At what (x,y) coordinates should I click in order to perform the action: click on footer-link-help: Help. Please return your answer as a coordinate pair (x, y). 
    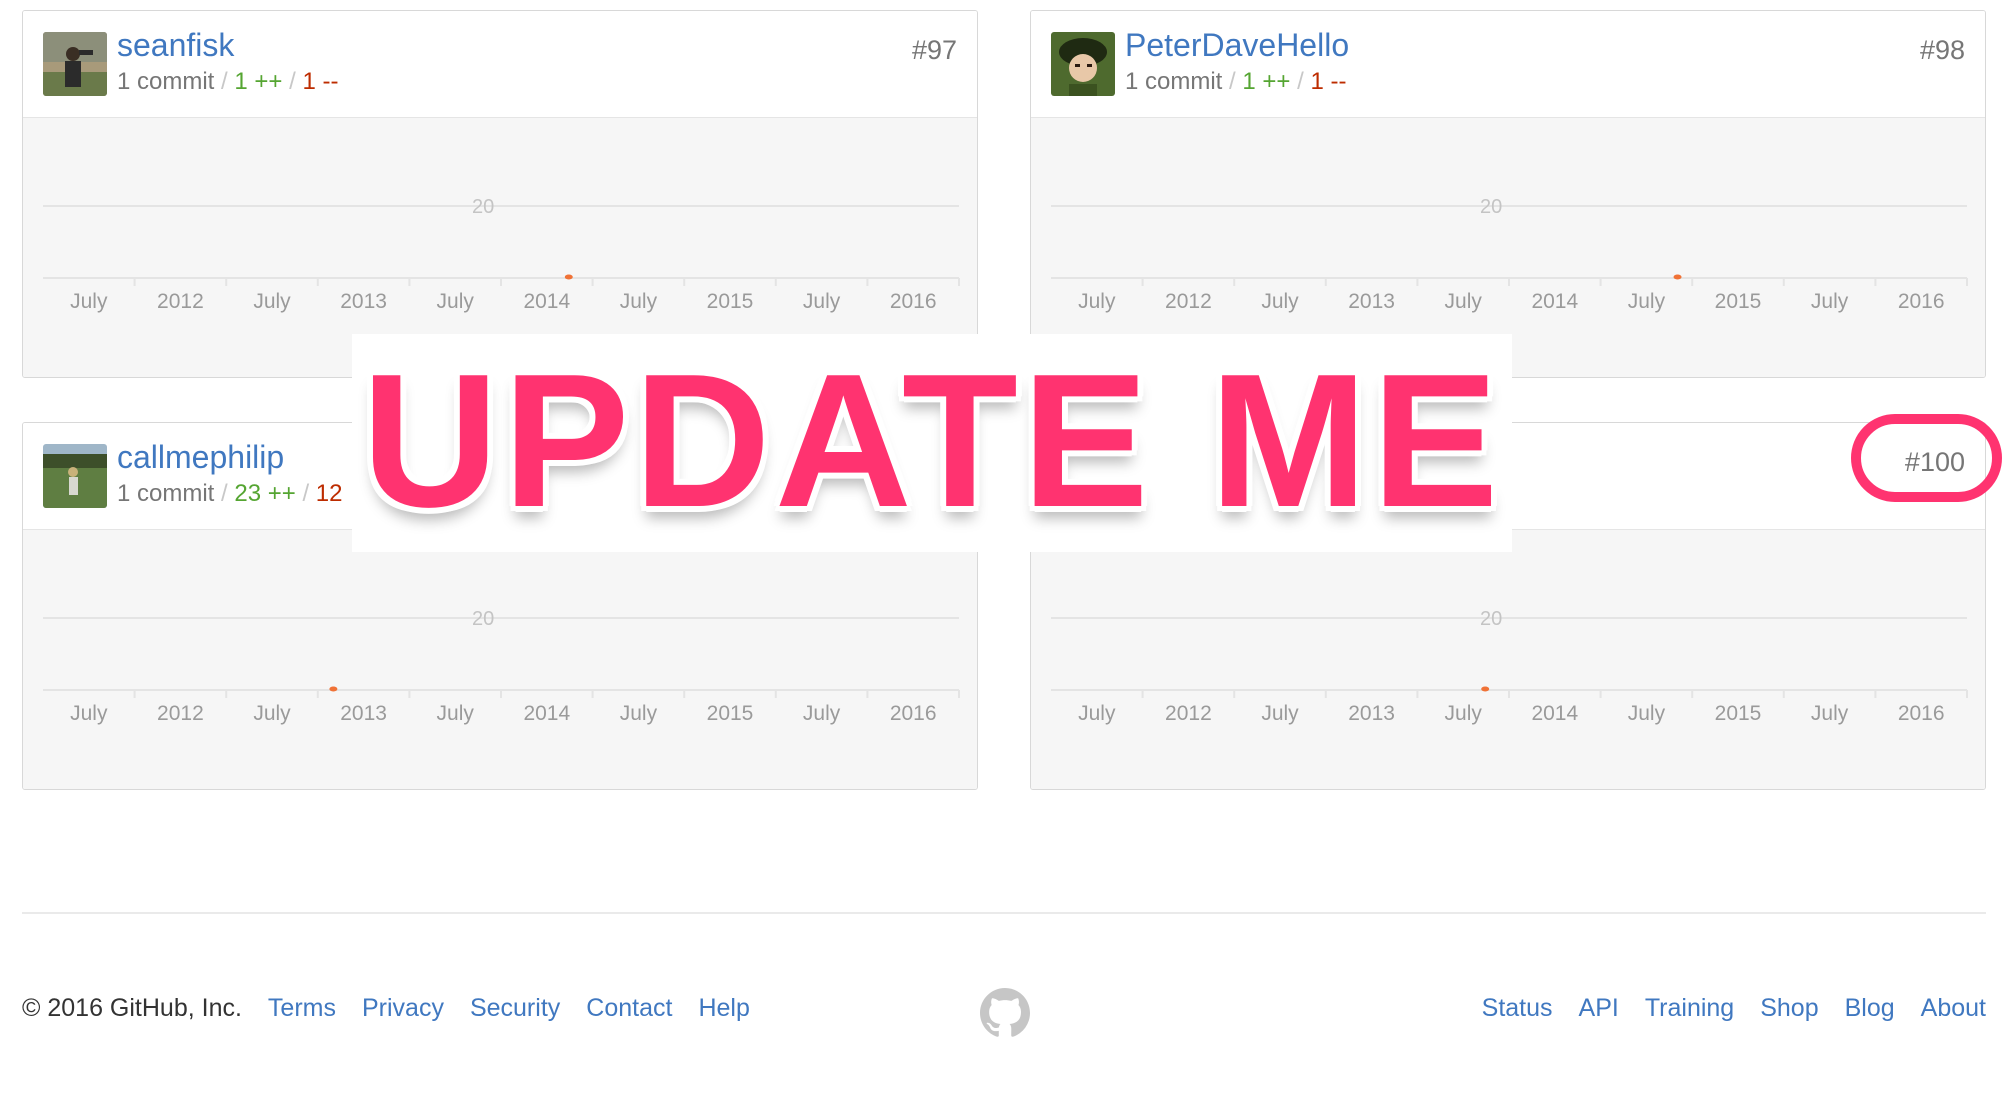
    Looking at the image, I should click on (723, 1008).